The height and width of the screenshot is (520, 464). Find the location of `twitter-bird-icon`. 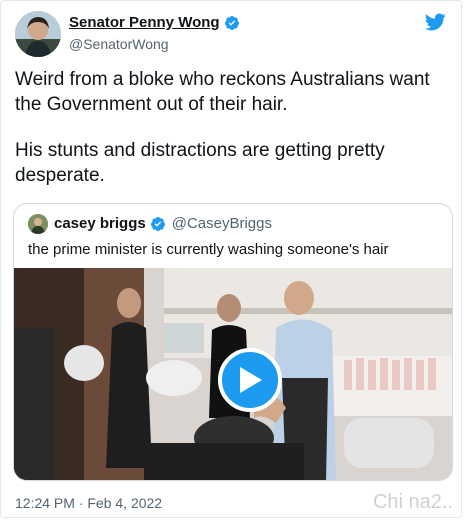

twitter-bird-icon is located at coordinates (435, 22).